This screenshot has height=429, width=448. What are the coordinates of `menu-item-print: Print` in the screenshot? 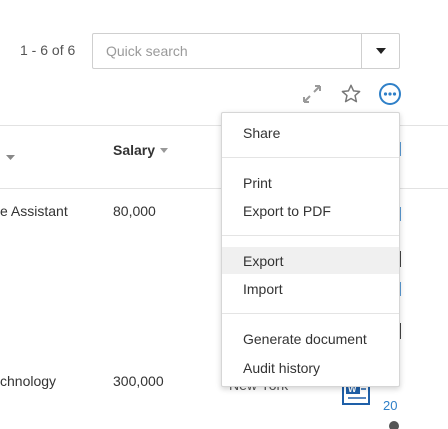 It's located at (310, 182).